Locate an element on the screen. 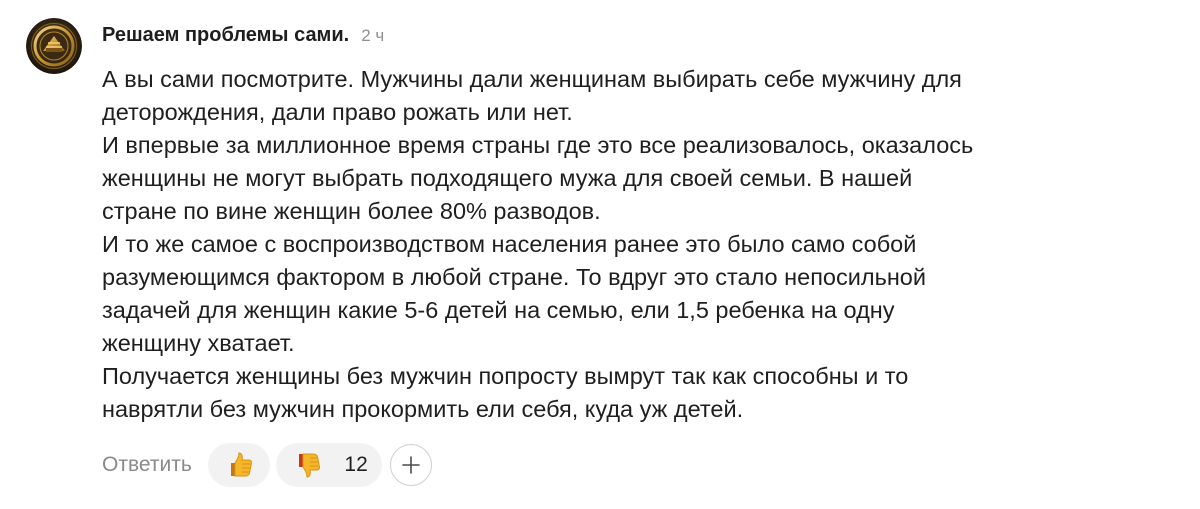 The height and width of the screenshot is (509, 1200). avatar is located at coordinates (54, 46).